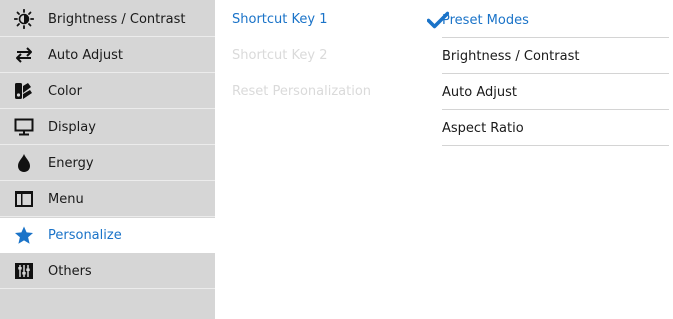 Image resolution: width=673 pixels, height=319 pixels. What do you see at coordinates (117, 19) in the screenshot?
I see `sidebar-item-label: Brightness / Contrast` at bounding box center [117, 19].